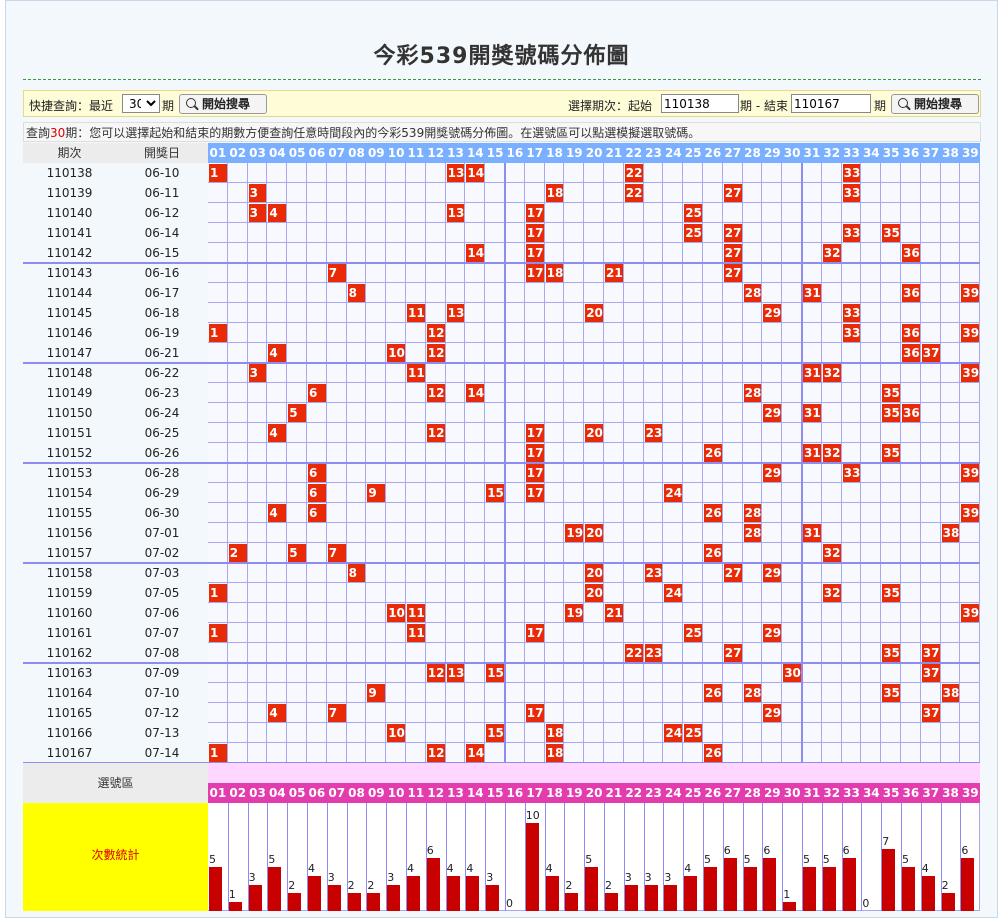 The width and height of the screenshot is (1003, 920). What do you see at coordinates (614, 793) in the screenshot?
I see `select-number-button: 21` at bounding box center [614, 793].